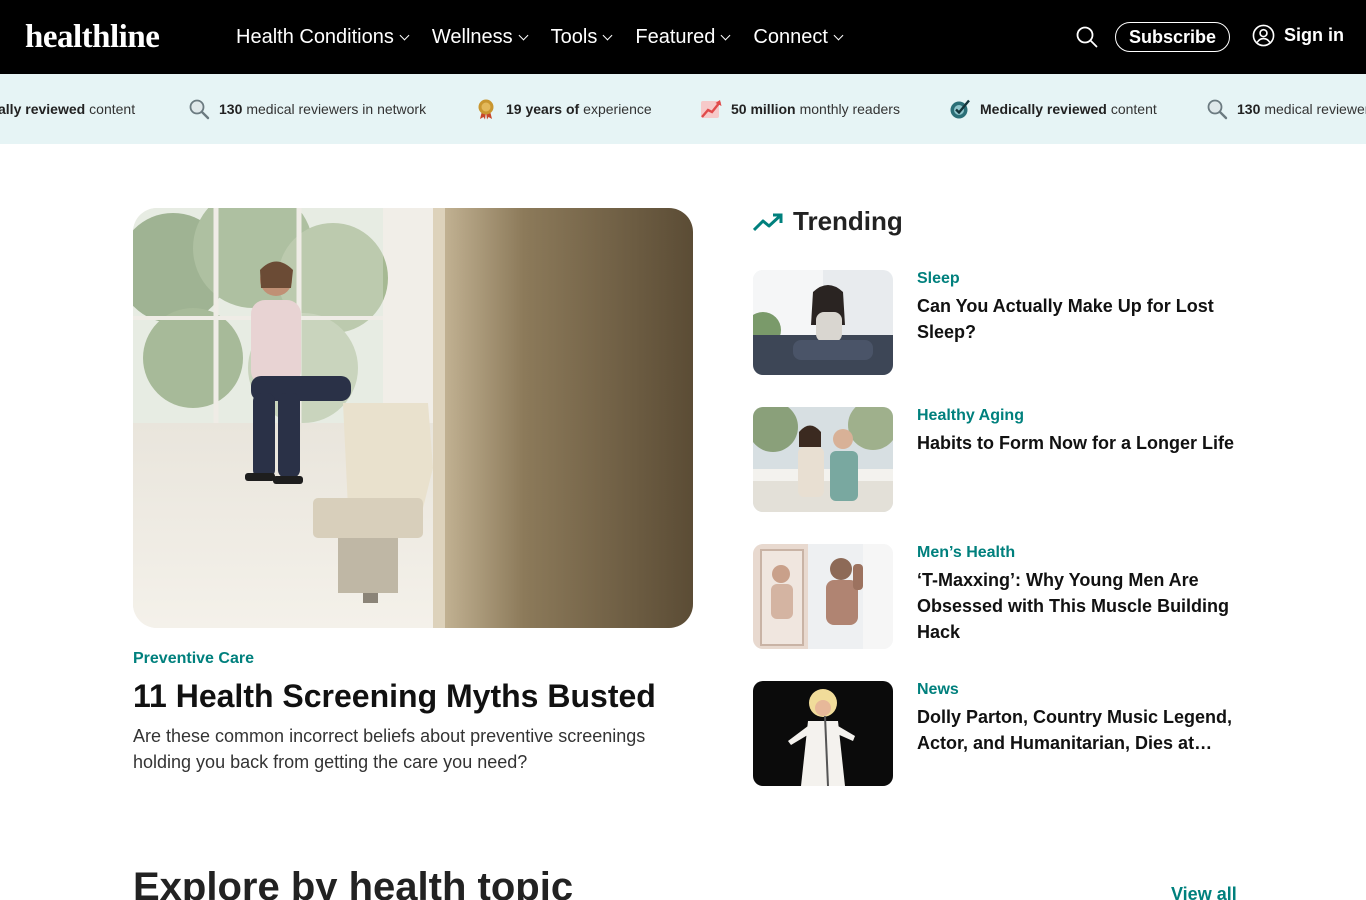  I want to click on nav-label: Featured, so click(675, 36).